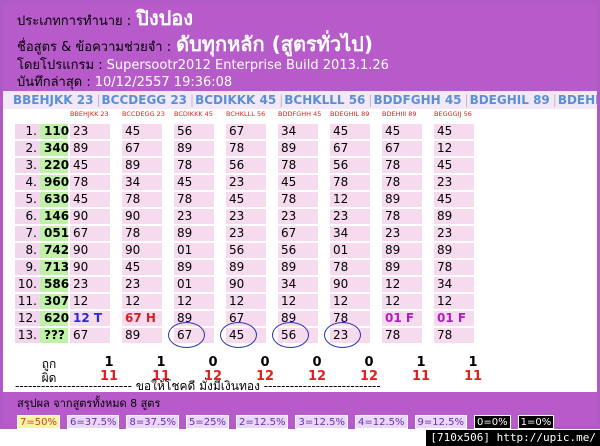 The width and height of the screenshot is (600, 446). What do you see at coordinates (89, 403) in the screenshot?
I see `summary-title: สรุปผล จากสูตรทั้งหมด 8 สูตร` at bounding box center [89, 403].